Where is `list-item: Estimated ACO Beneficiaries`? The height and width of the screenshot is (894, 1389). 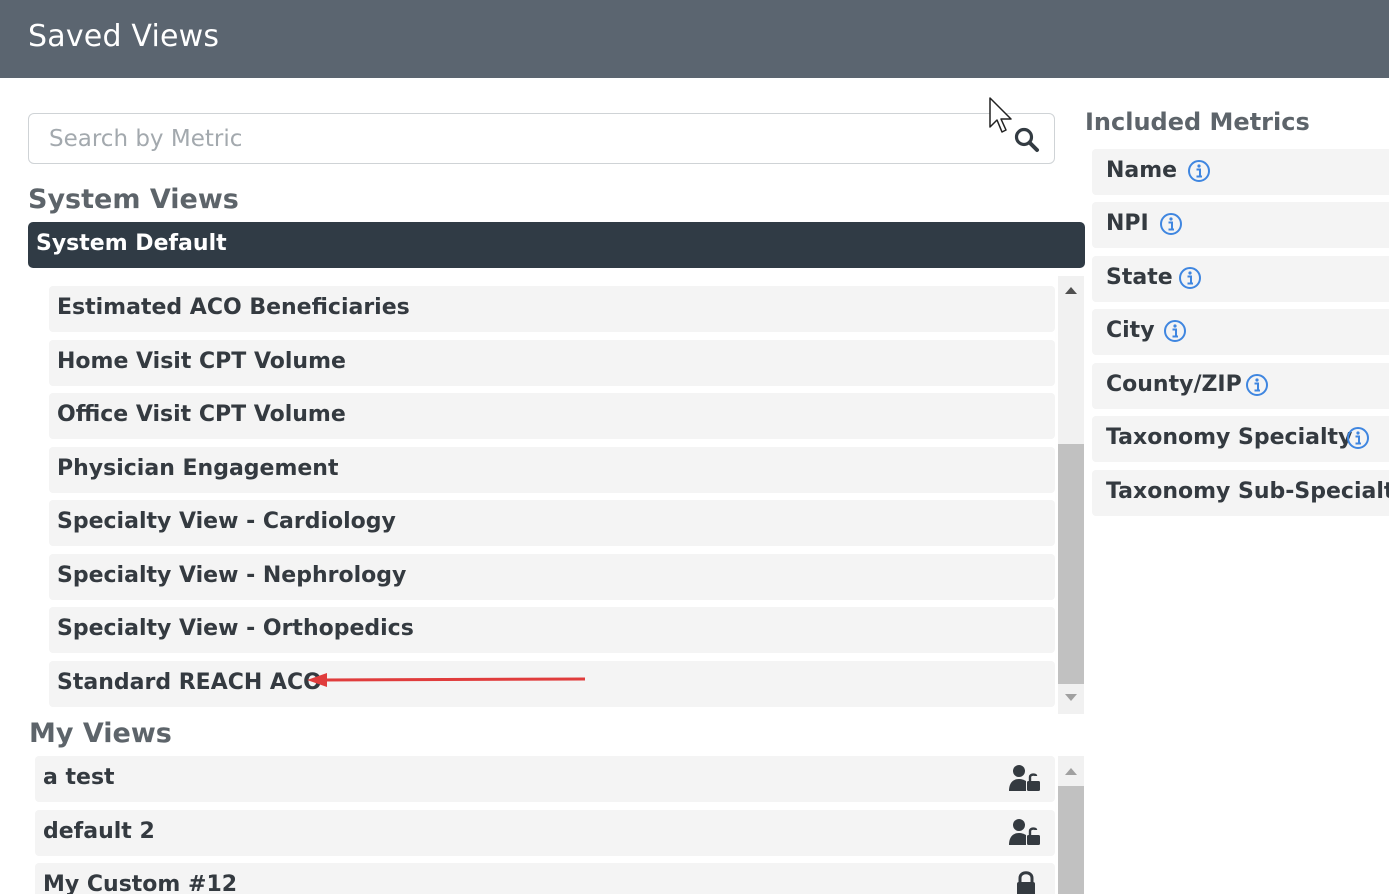
list-item: Estimated ACO Beneficiaries is located at coordinates (552, 309).